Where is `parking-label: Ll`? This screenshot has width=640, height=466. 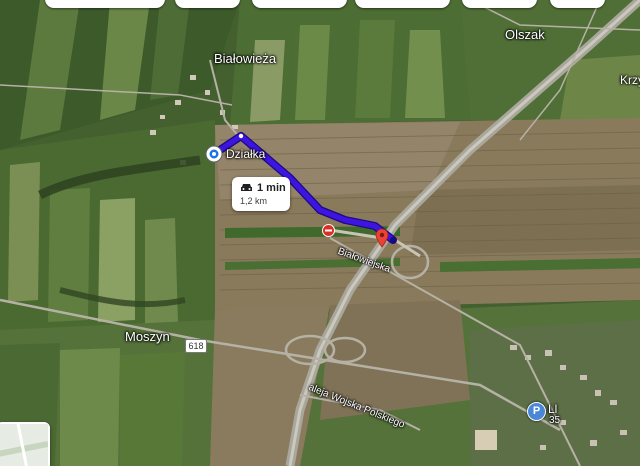 parking-label: Ll is located at coordinates (553, 409).